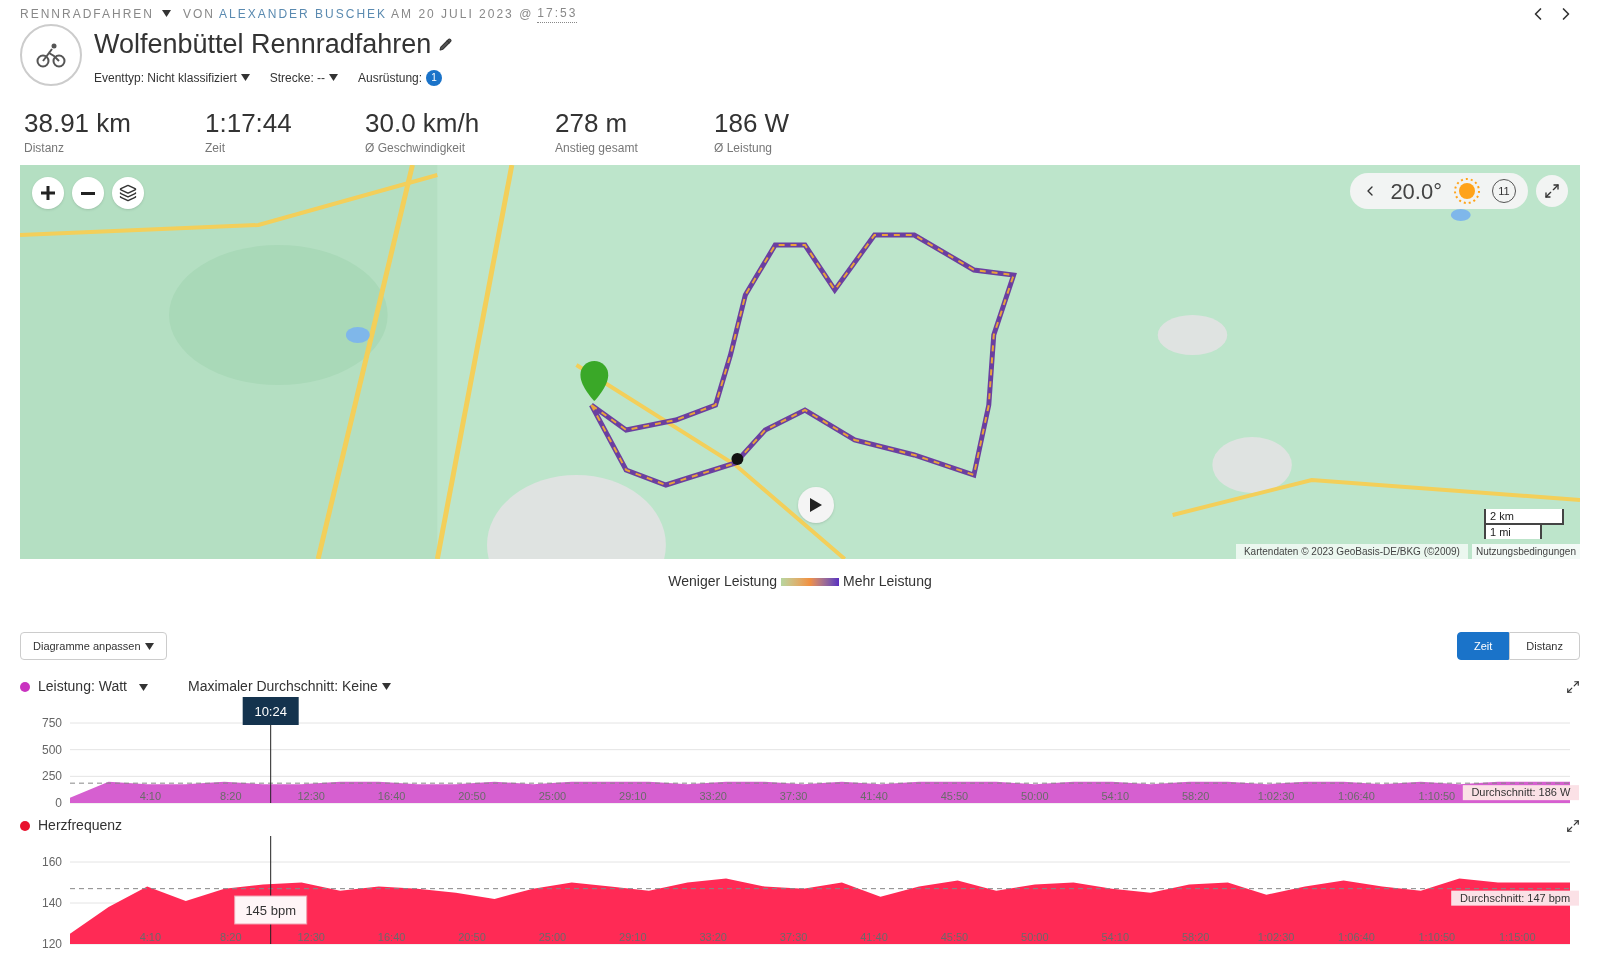 Image resolution: width=1600 pixels, height=968 pixels. I want to click on temperature: 20.0°, so click(1416, 191).